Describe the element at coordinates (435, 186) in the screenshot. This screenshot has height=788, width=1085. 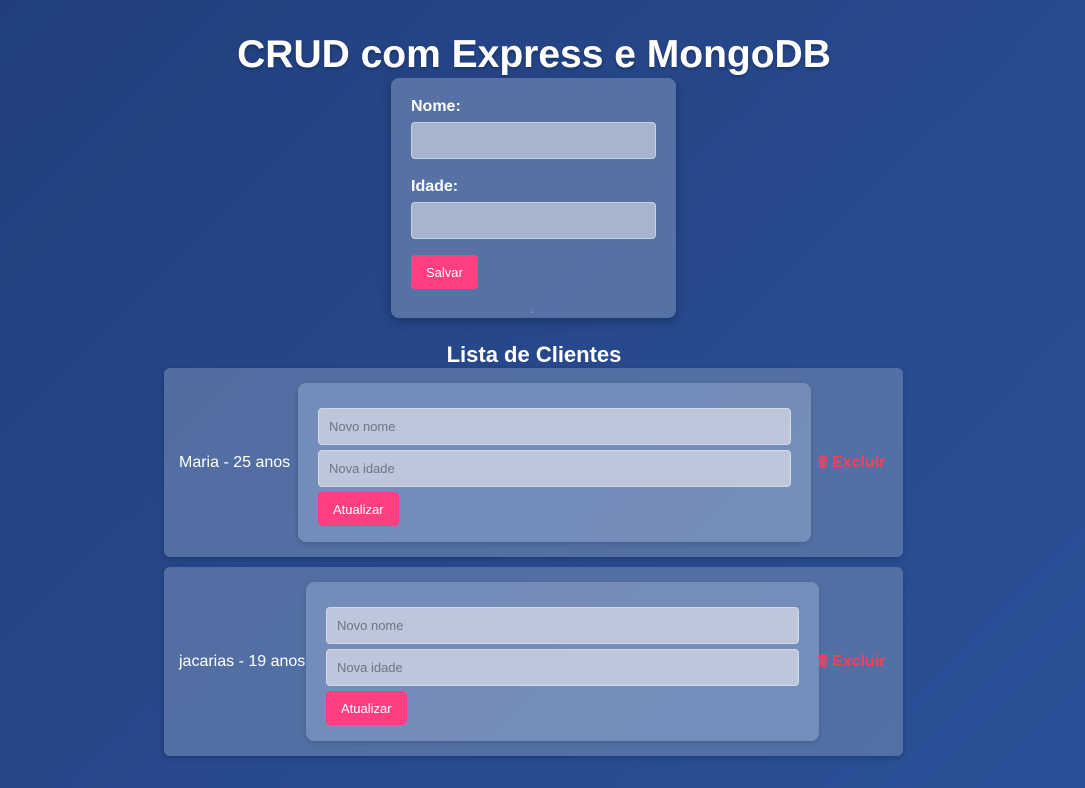
I see `age-label: Idade:` at that location.